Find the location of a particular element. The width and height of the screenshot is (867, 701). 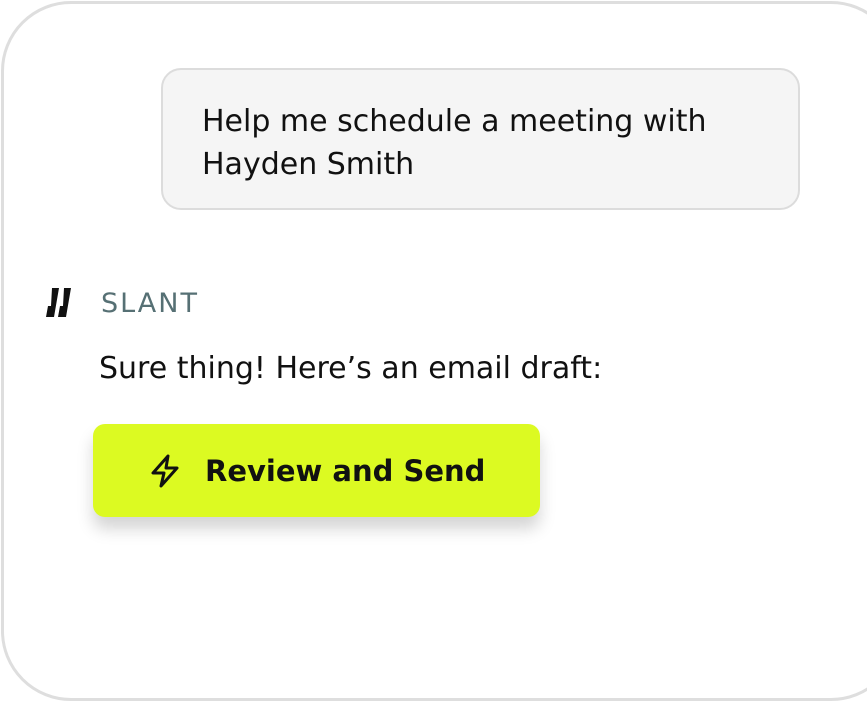

lightning-bolt-icon is located at coordinates (165, 470).